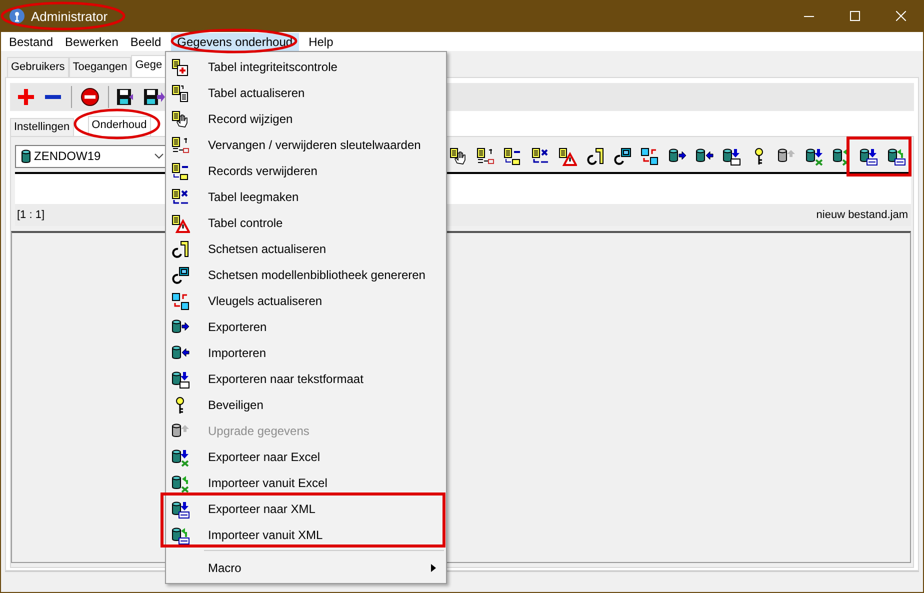 The image size is (924, 593). Describe the element at coordinates (100, 67) in the screenshot. I see `tab: Toegangen` at that location.